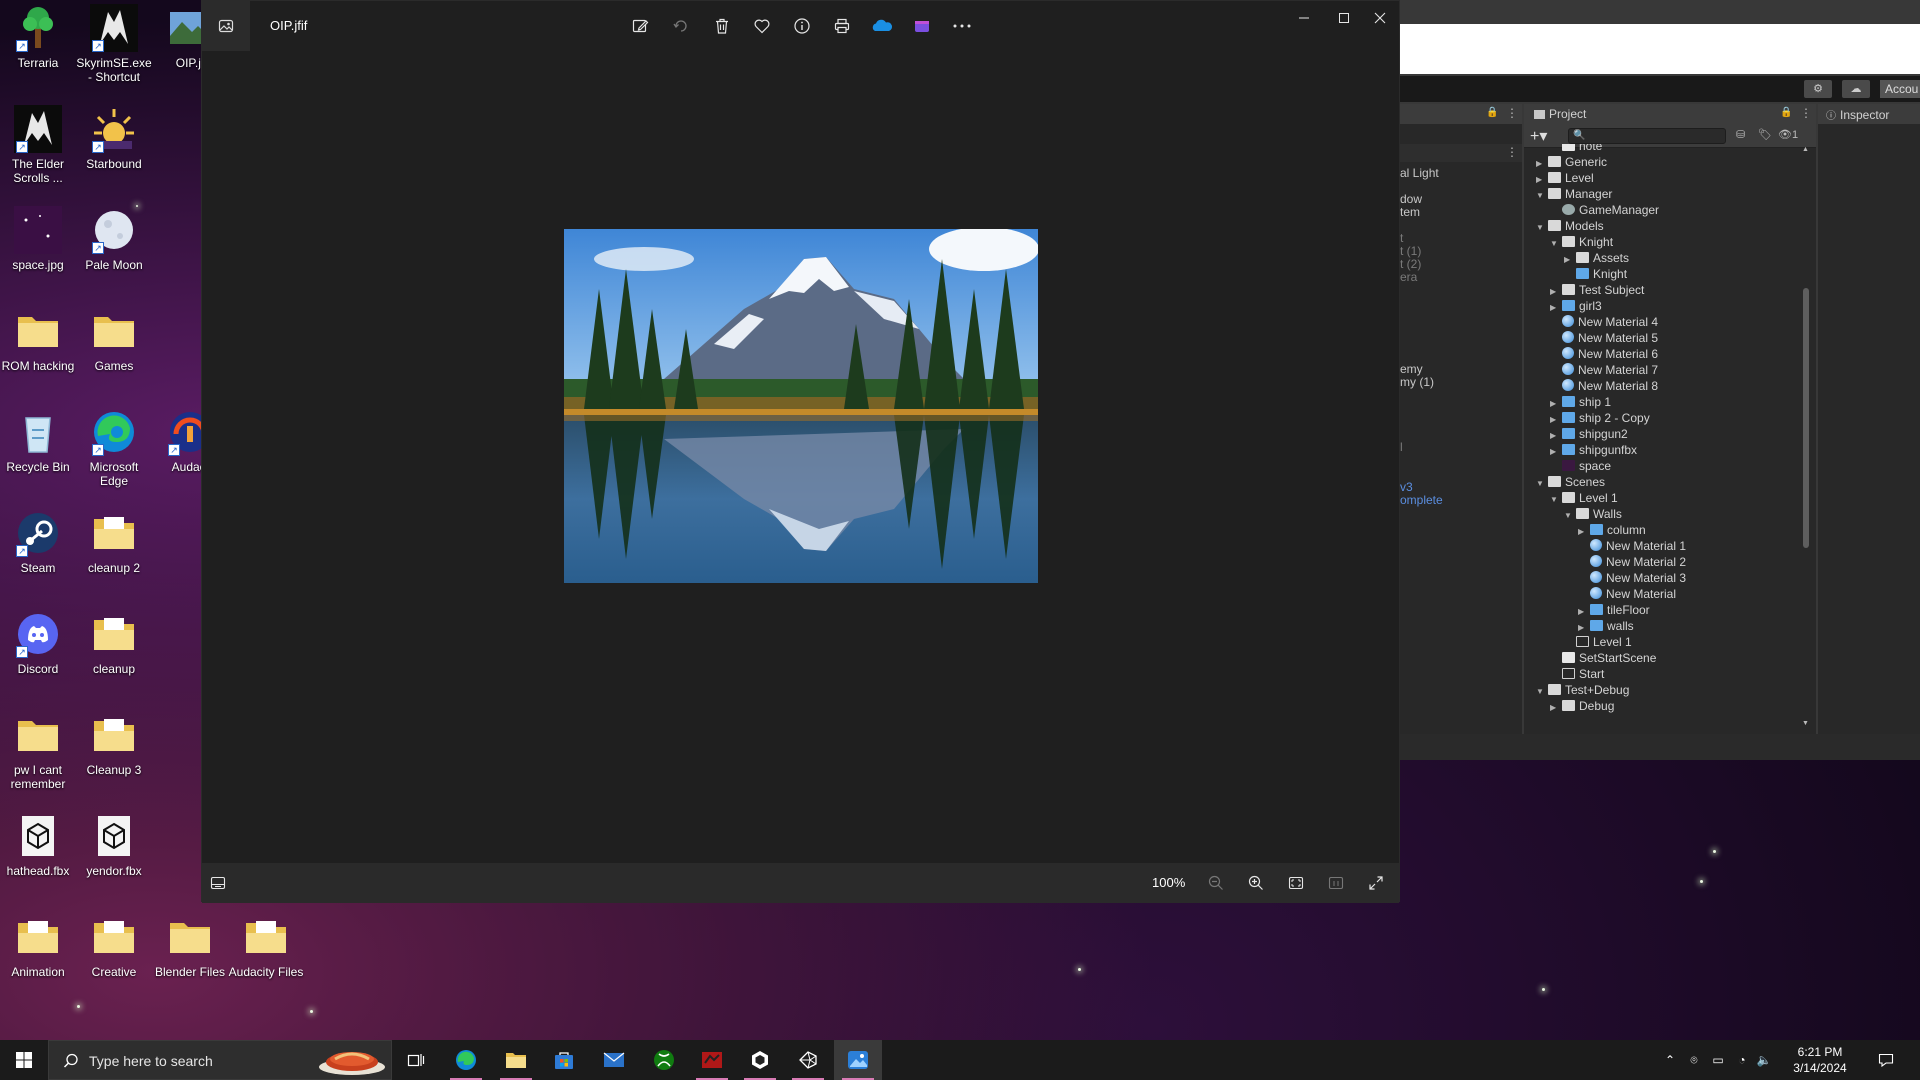 Image resolution: width=1920 pixels, height=1080 pixels. Describe the element at coordinates (1595, 274) in the screenshot. I see `project-tree-row: Knight` at that location.